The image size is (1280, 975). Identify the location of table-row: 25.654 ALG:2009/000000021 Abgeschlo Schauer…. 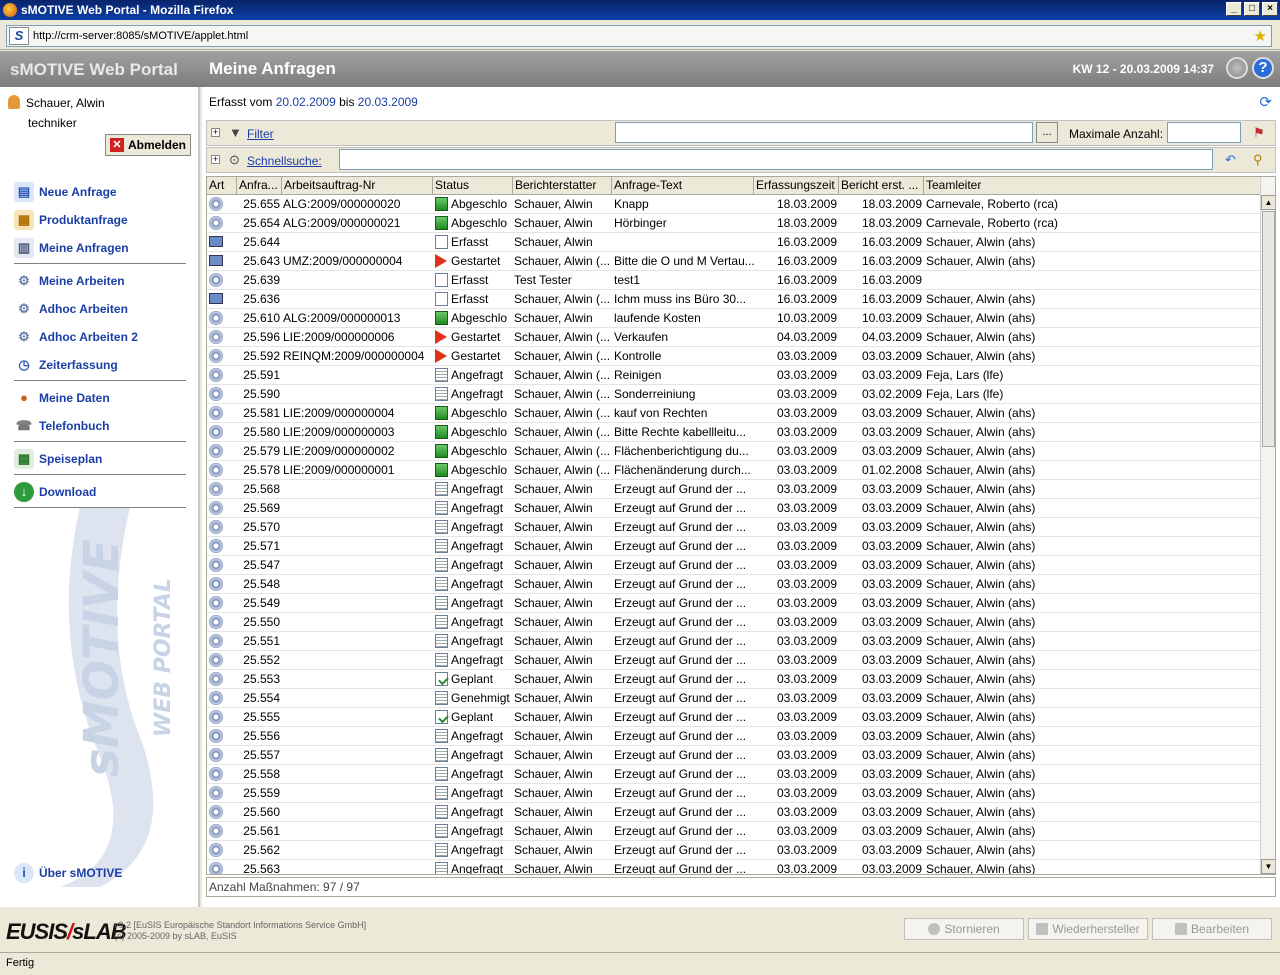
(734, 223).